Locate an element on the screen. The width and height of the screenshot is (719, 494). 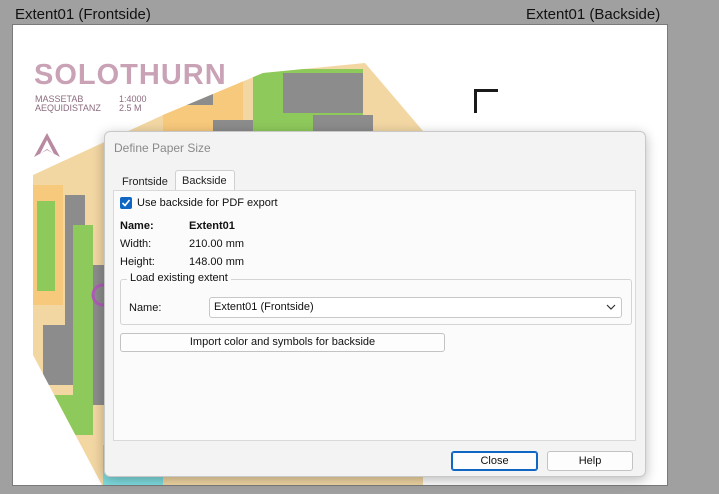
crop-corner-mark is located at coordinates (486, 101).